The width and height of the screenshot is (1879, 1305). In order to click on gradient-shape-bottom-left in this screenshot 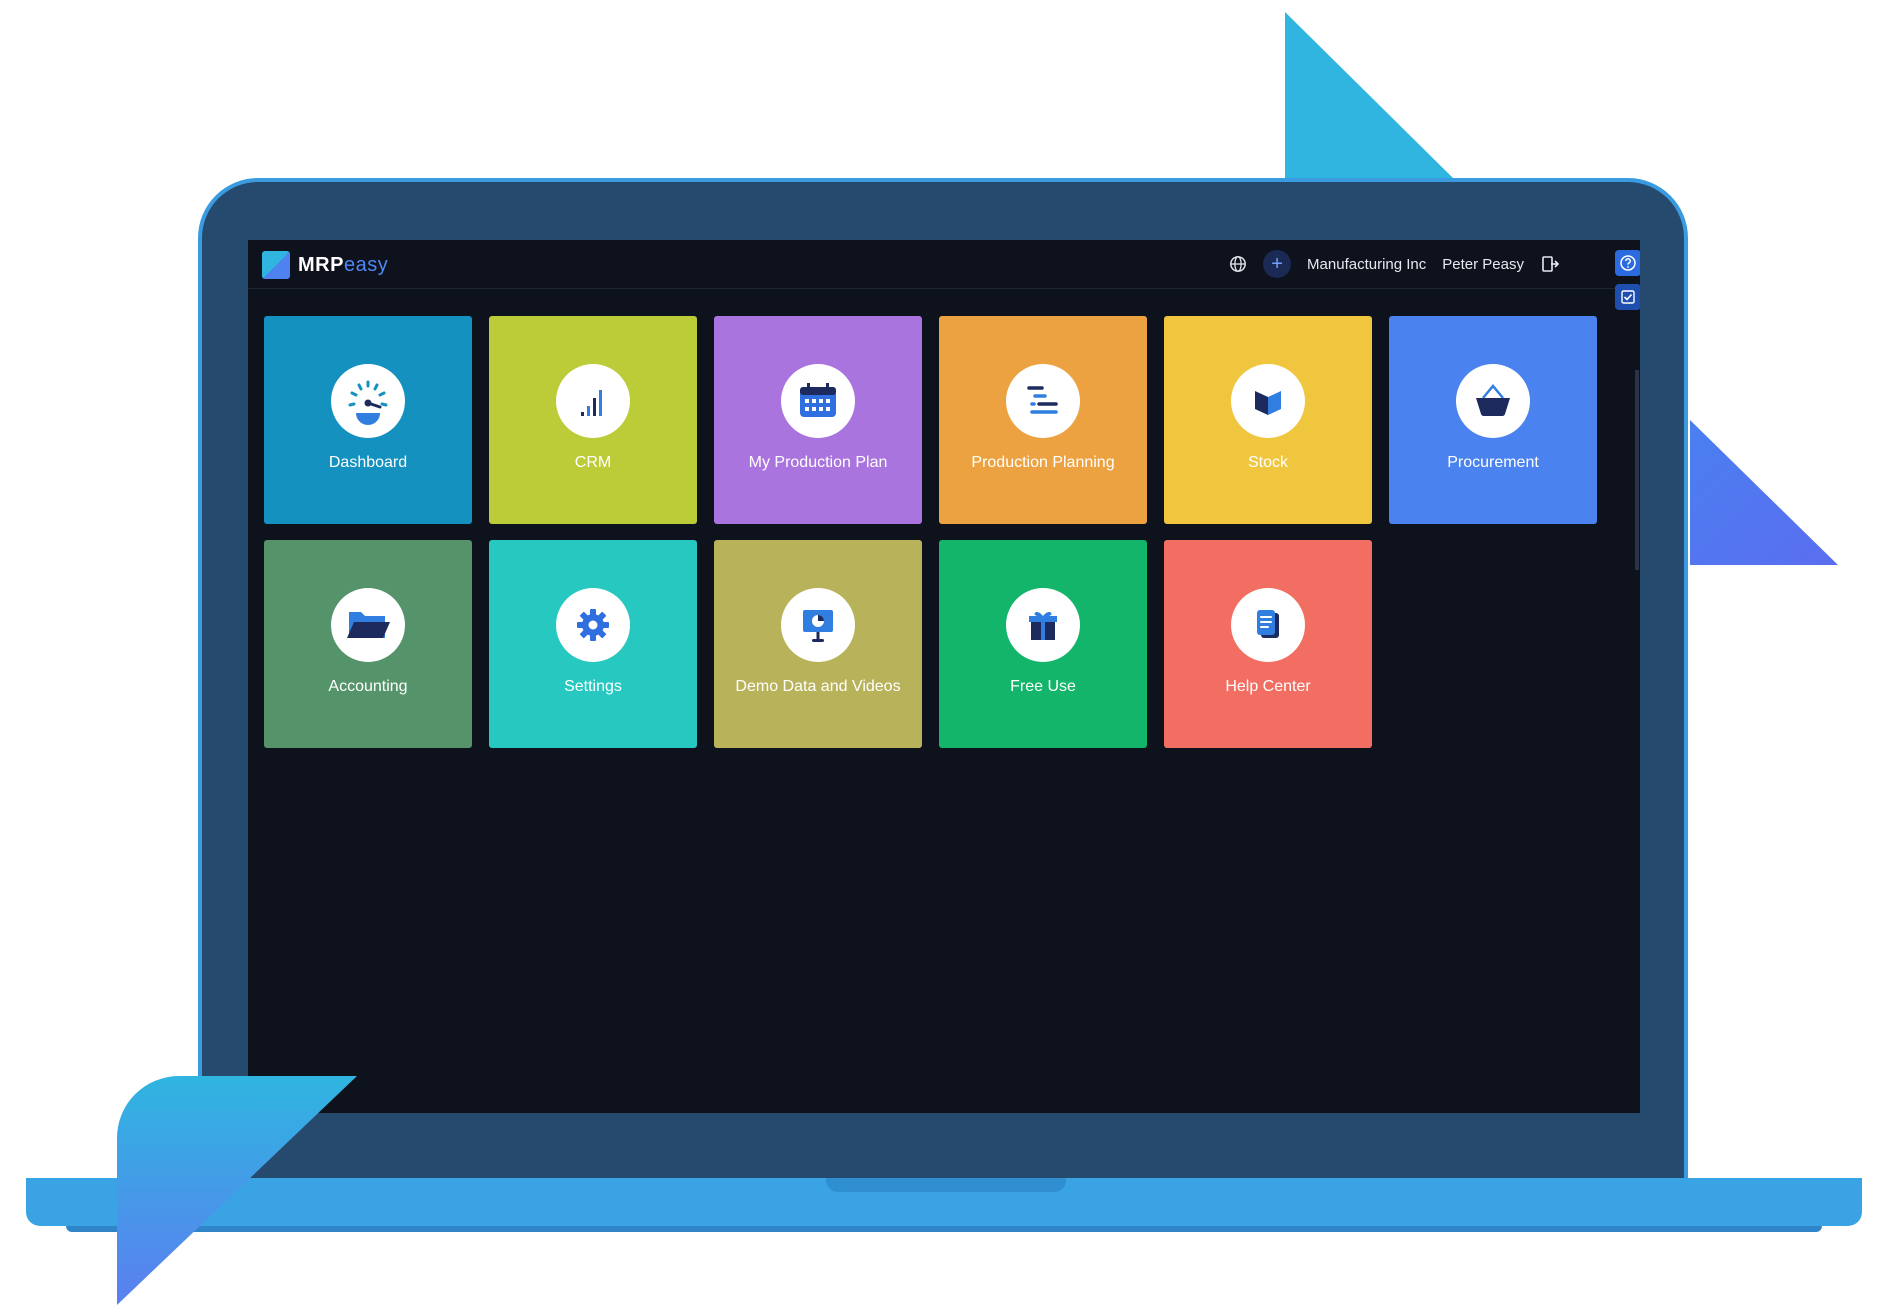, I will do `click(237, 1190)`.